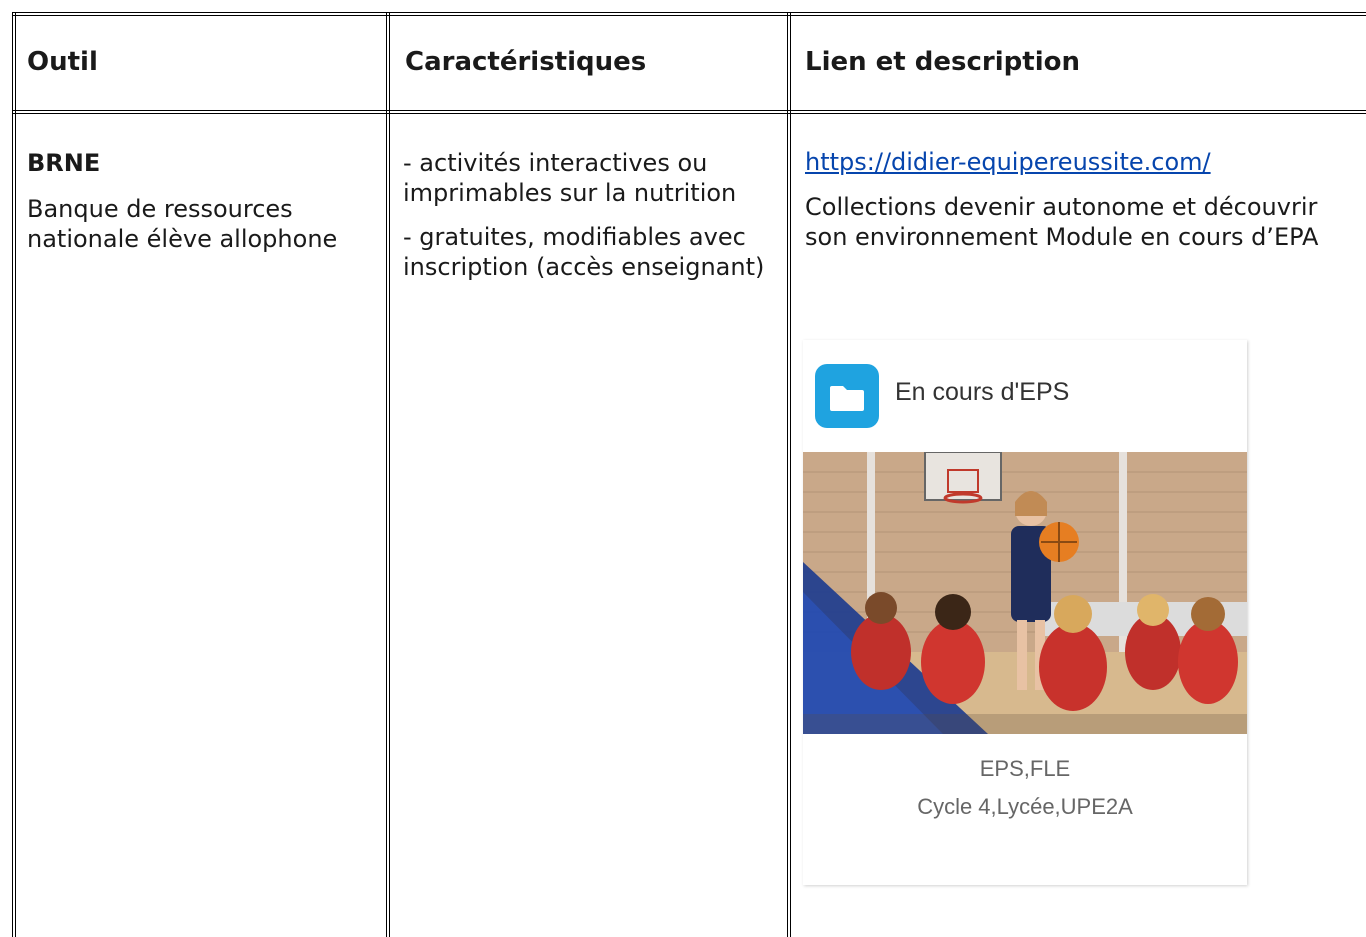 The image size is (1366, 937). Describe the element at coordinates (1008, 162) in the screenshot. I see `resource-link: https://didier-equipereussite.com/` at that location.